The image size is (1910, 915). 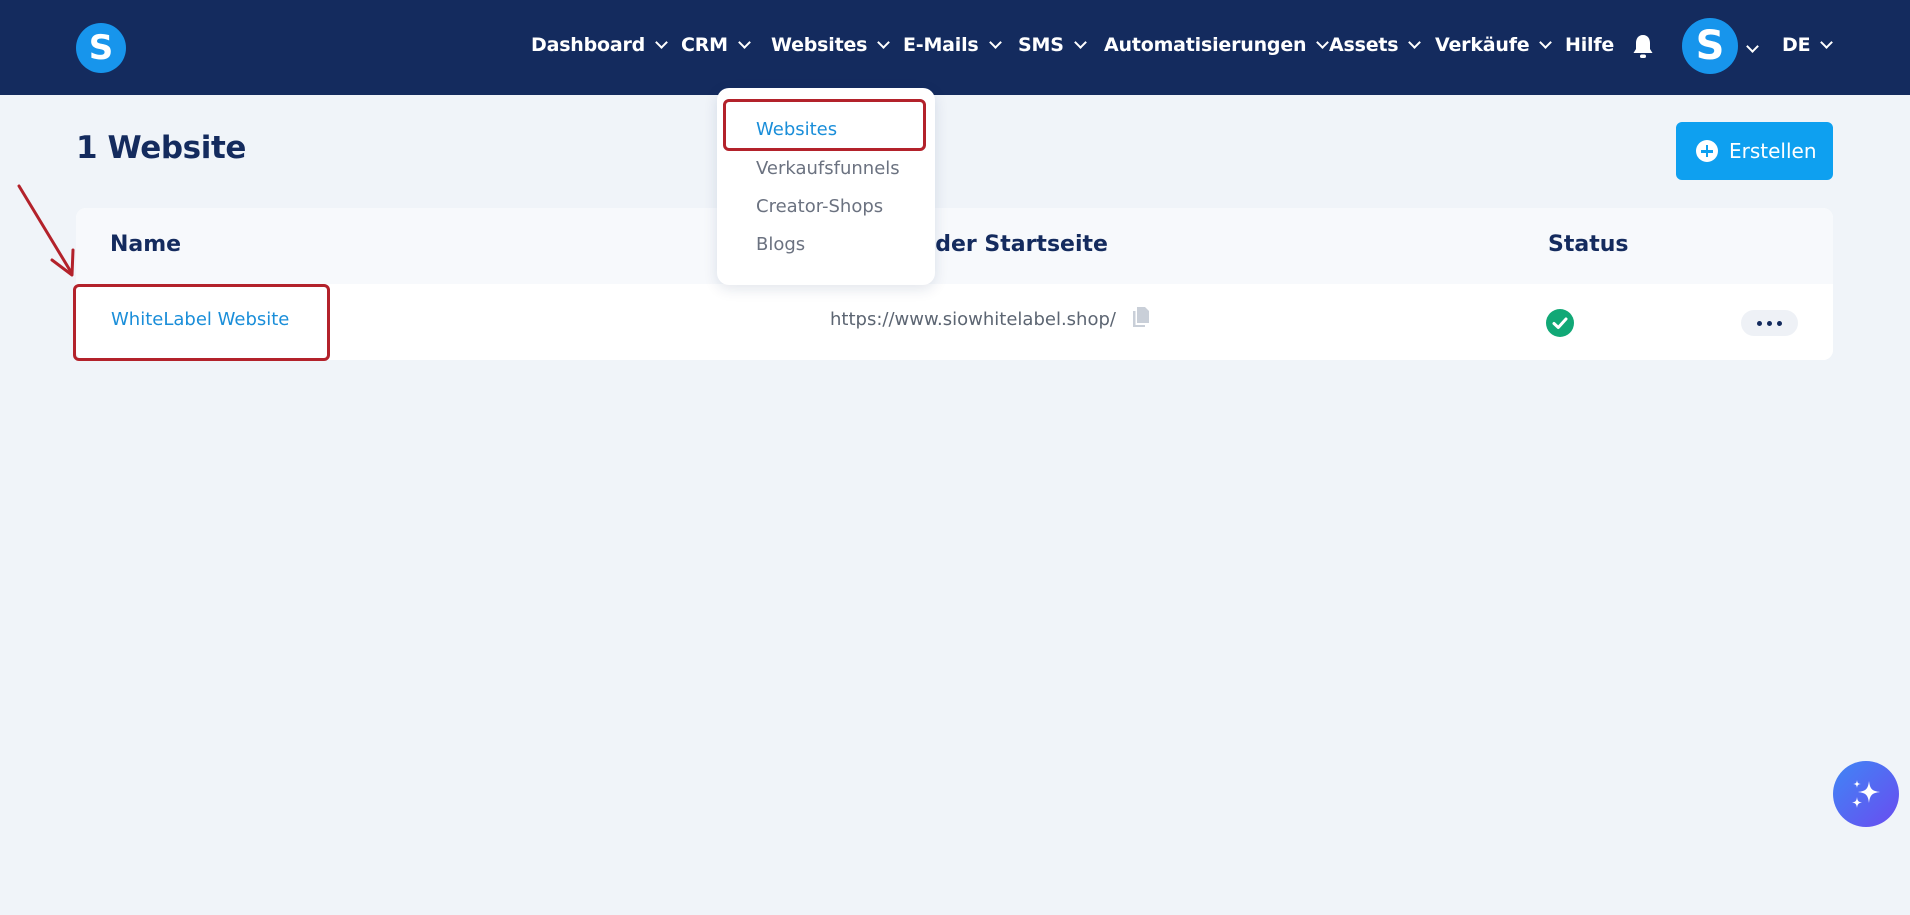 What do you see at coordinates (828, 168) in the screenshot?
I see `dropdown-item-sales-funnels: Verkaufsfunnels` at bounding box center [828, 168].